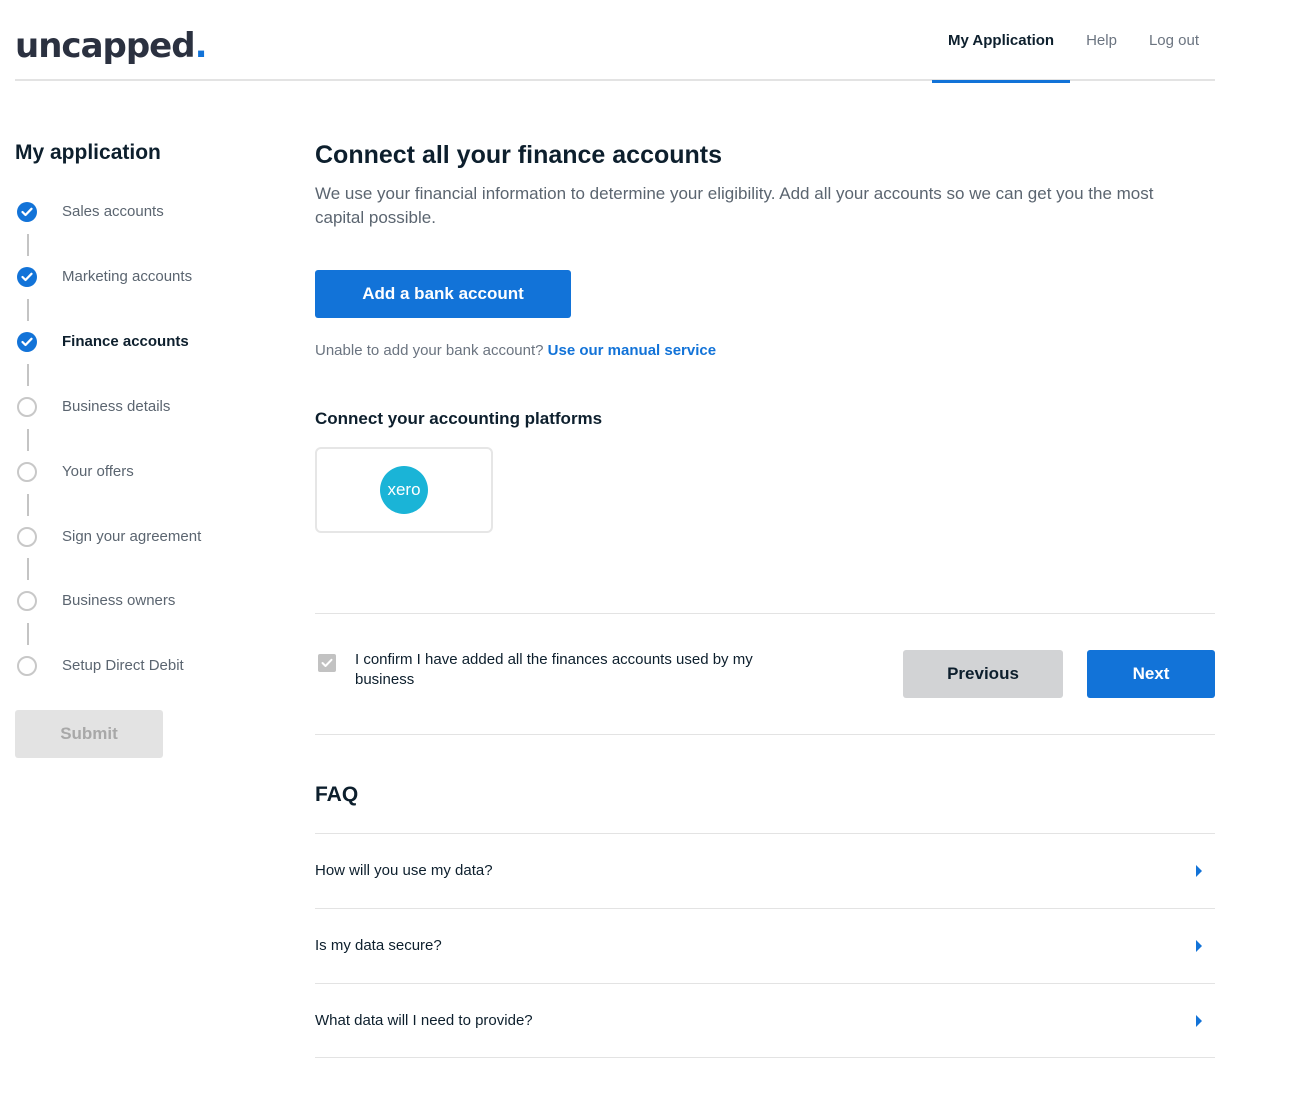 Image resolution: width=1301 pixels, height=1095 pixels. What do you see at coordinates (89, 734) in the screenshot?
I see `submit-button: Submit` at bounding box center [89, 734].